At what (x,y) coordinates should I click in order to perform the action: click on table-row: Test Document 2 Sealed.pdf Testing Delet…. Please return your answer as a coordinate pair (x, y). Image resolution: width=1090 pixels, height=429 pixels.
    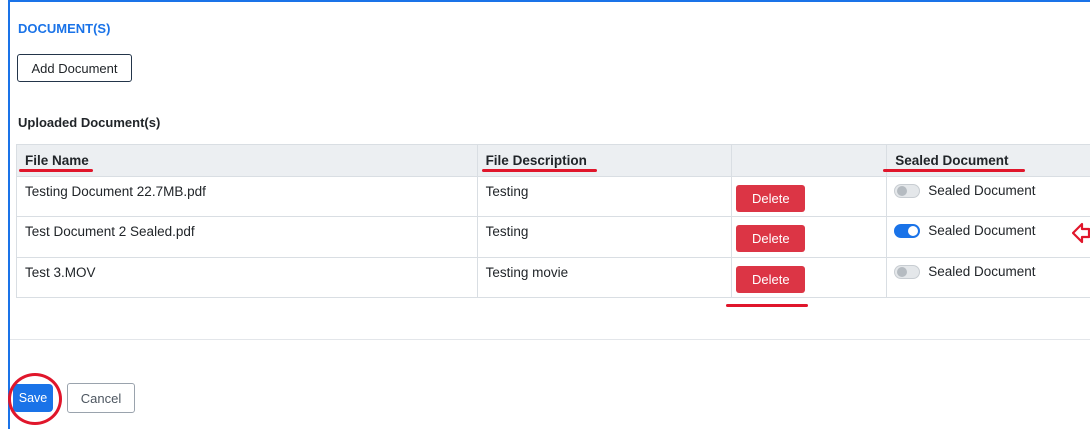
    Looking at the image, I should click on (553, 237).